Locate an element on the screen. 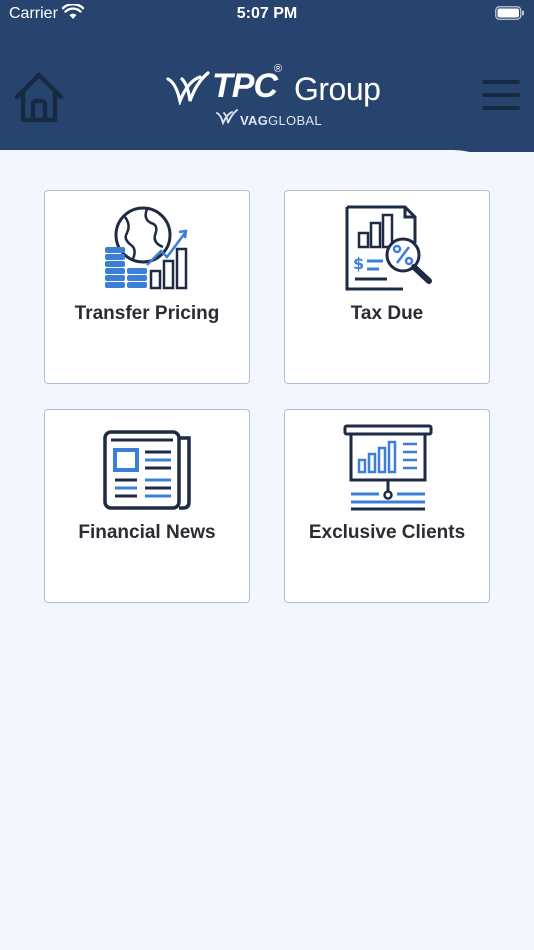 The image size is (534, 950). newspaper-icon is located at coordinates (147, 470).